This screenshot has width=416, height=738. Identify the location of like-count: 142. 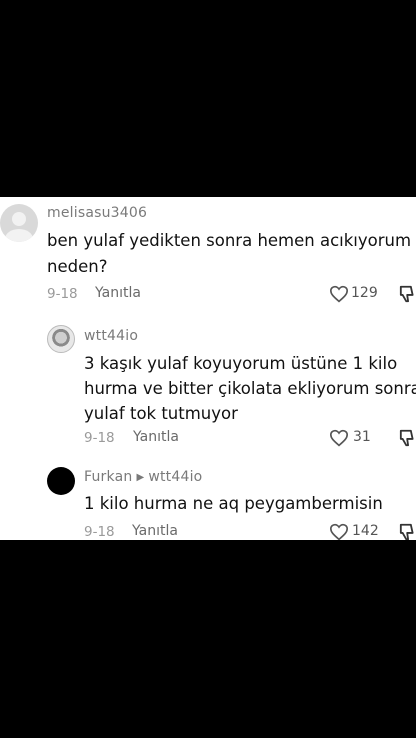
(365, 531).